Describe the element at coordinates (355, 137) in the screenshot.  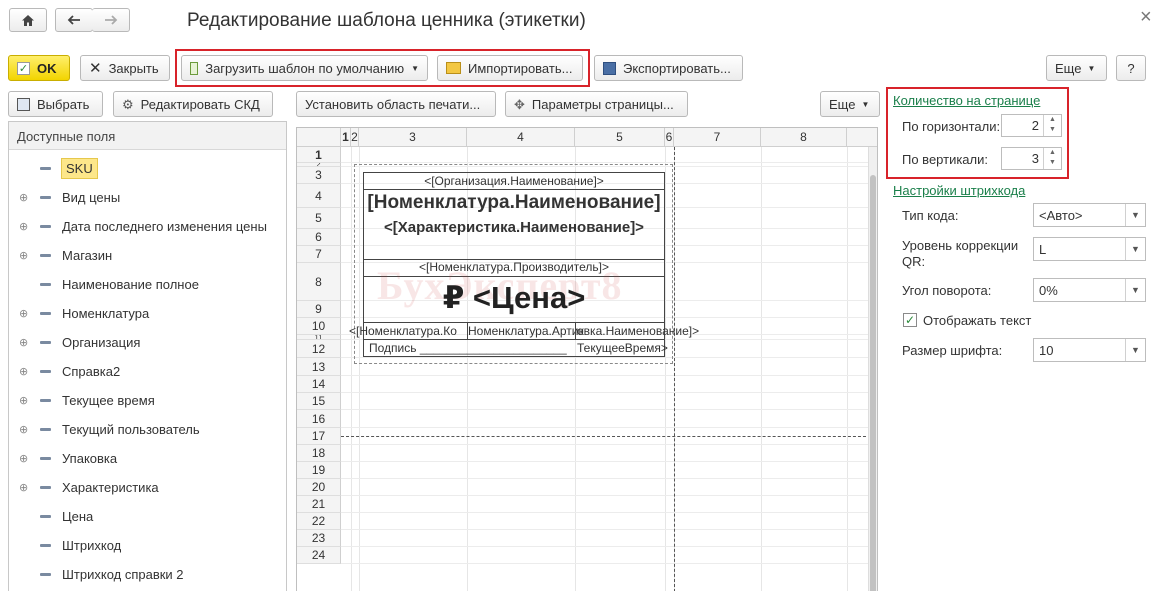
I see `column-header: 2` at that location.